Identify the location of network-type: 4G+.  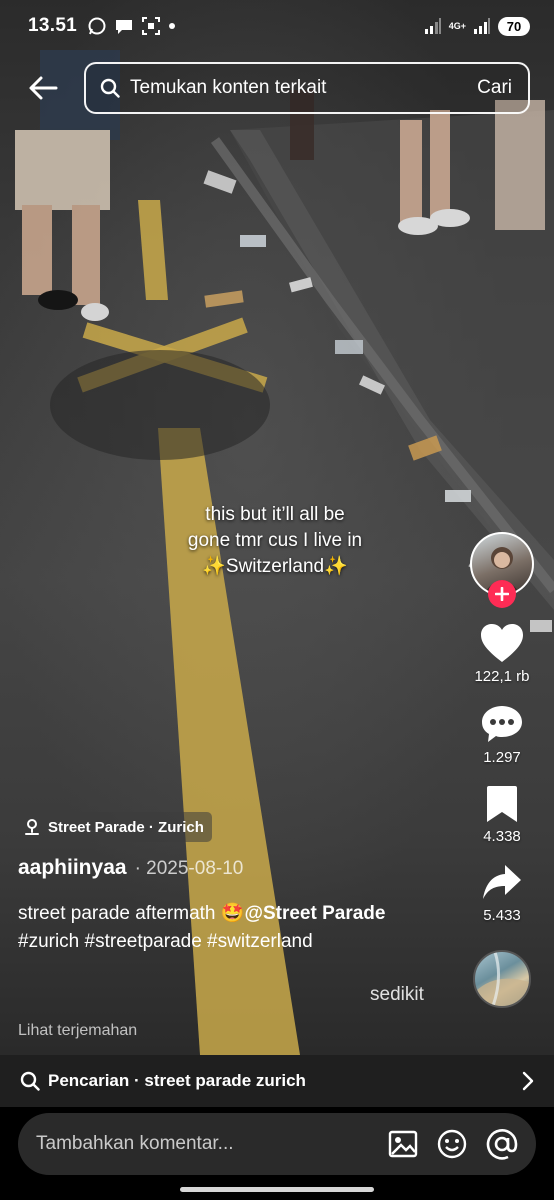
(457, 25).